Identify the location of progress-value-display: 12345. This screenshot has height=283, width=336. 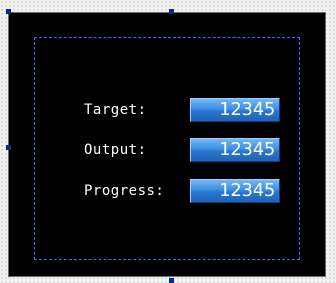
(235, 191).